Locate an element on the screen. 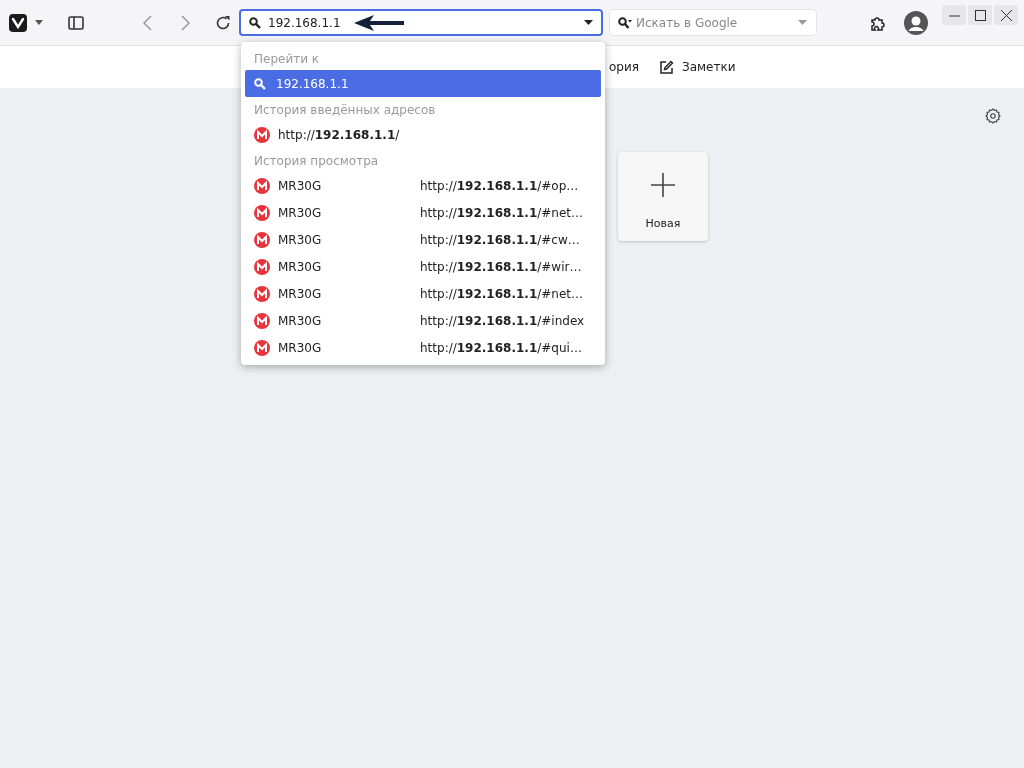 The width and height of the screenshot is (1024, 768). new-speed-dial-tile: Новая is located at coordinates (663, 196).